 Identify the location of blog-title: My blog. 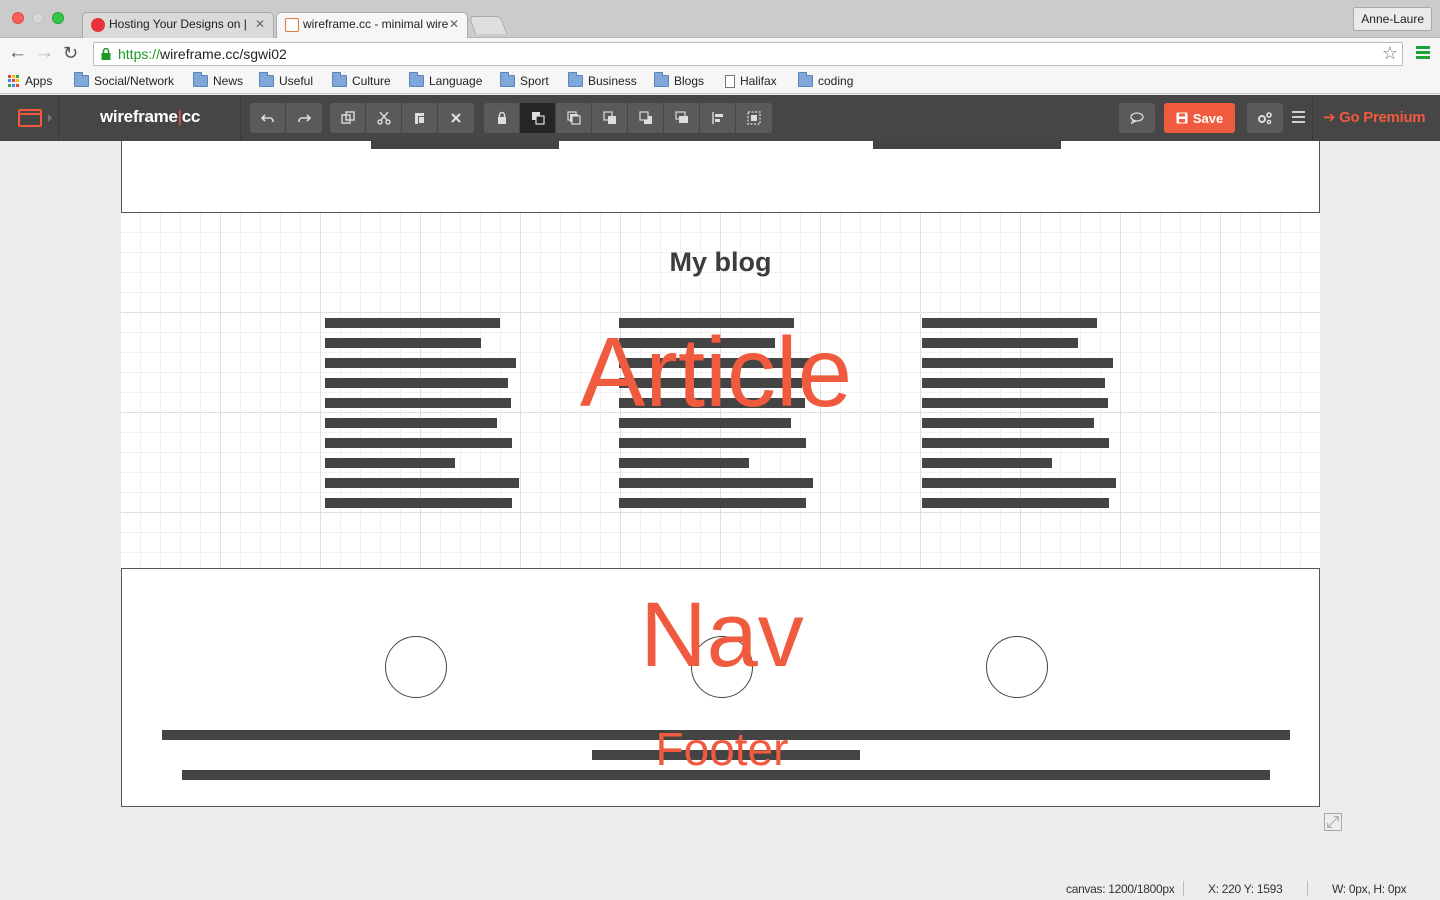
(720, 262).